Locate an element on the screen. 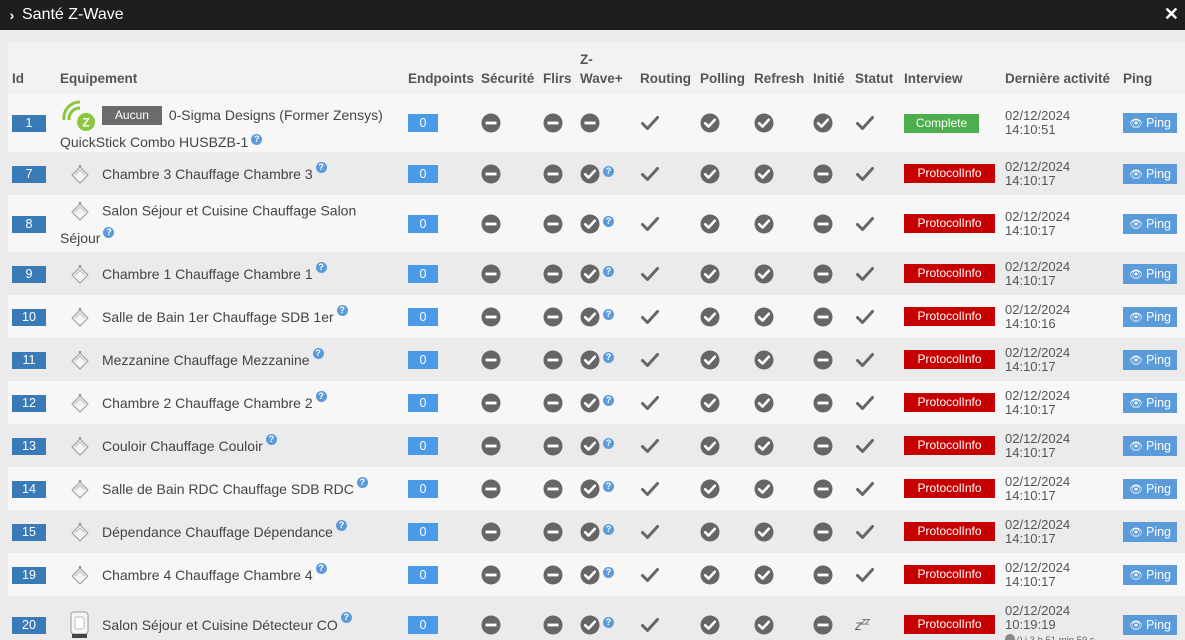 The height and width of the screenshot is (640, 1185). last-activity: 02/12/2024 14:10:16 is located at coordinates (1060, 316).